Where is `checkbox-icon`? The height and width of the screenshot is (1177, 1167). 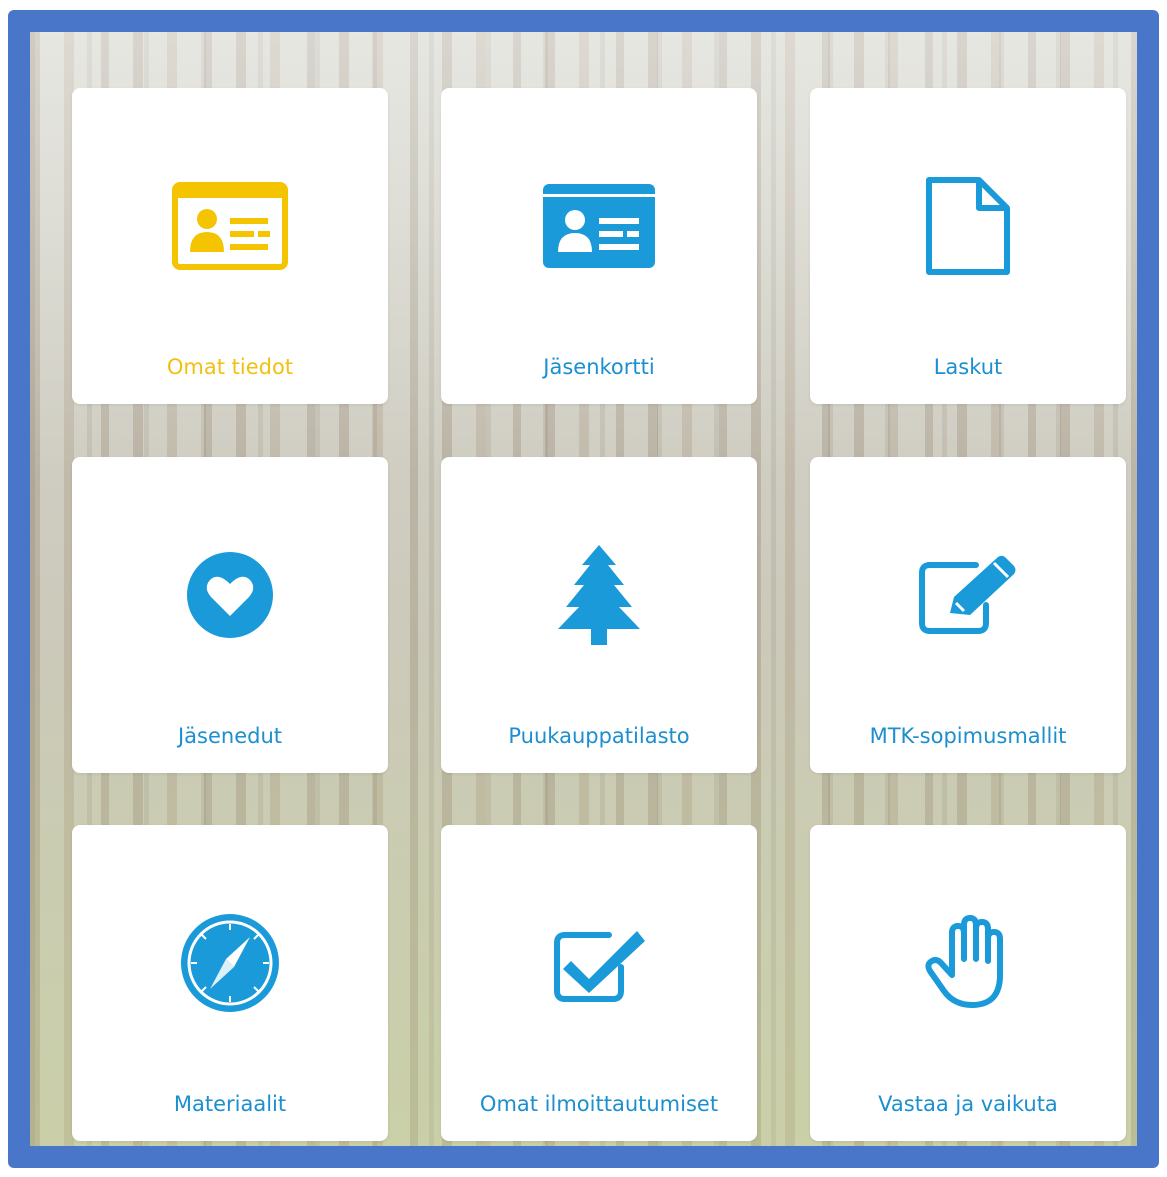
checkbox-icon is located at coordinates (599, 963).